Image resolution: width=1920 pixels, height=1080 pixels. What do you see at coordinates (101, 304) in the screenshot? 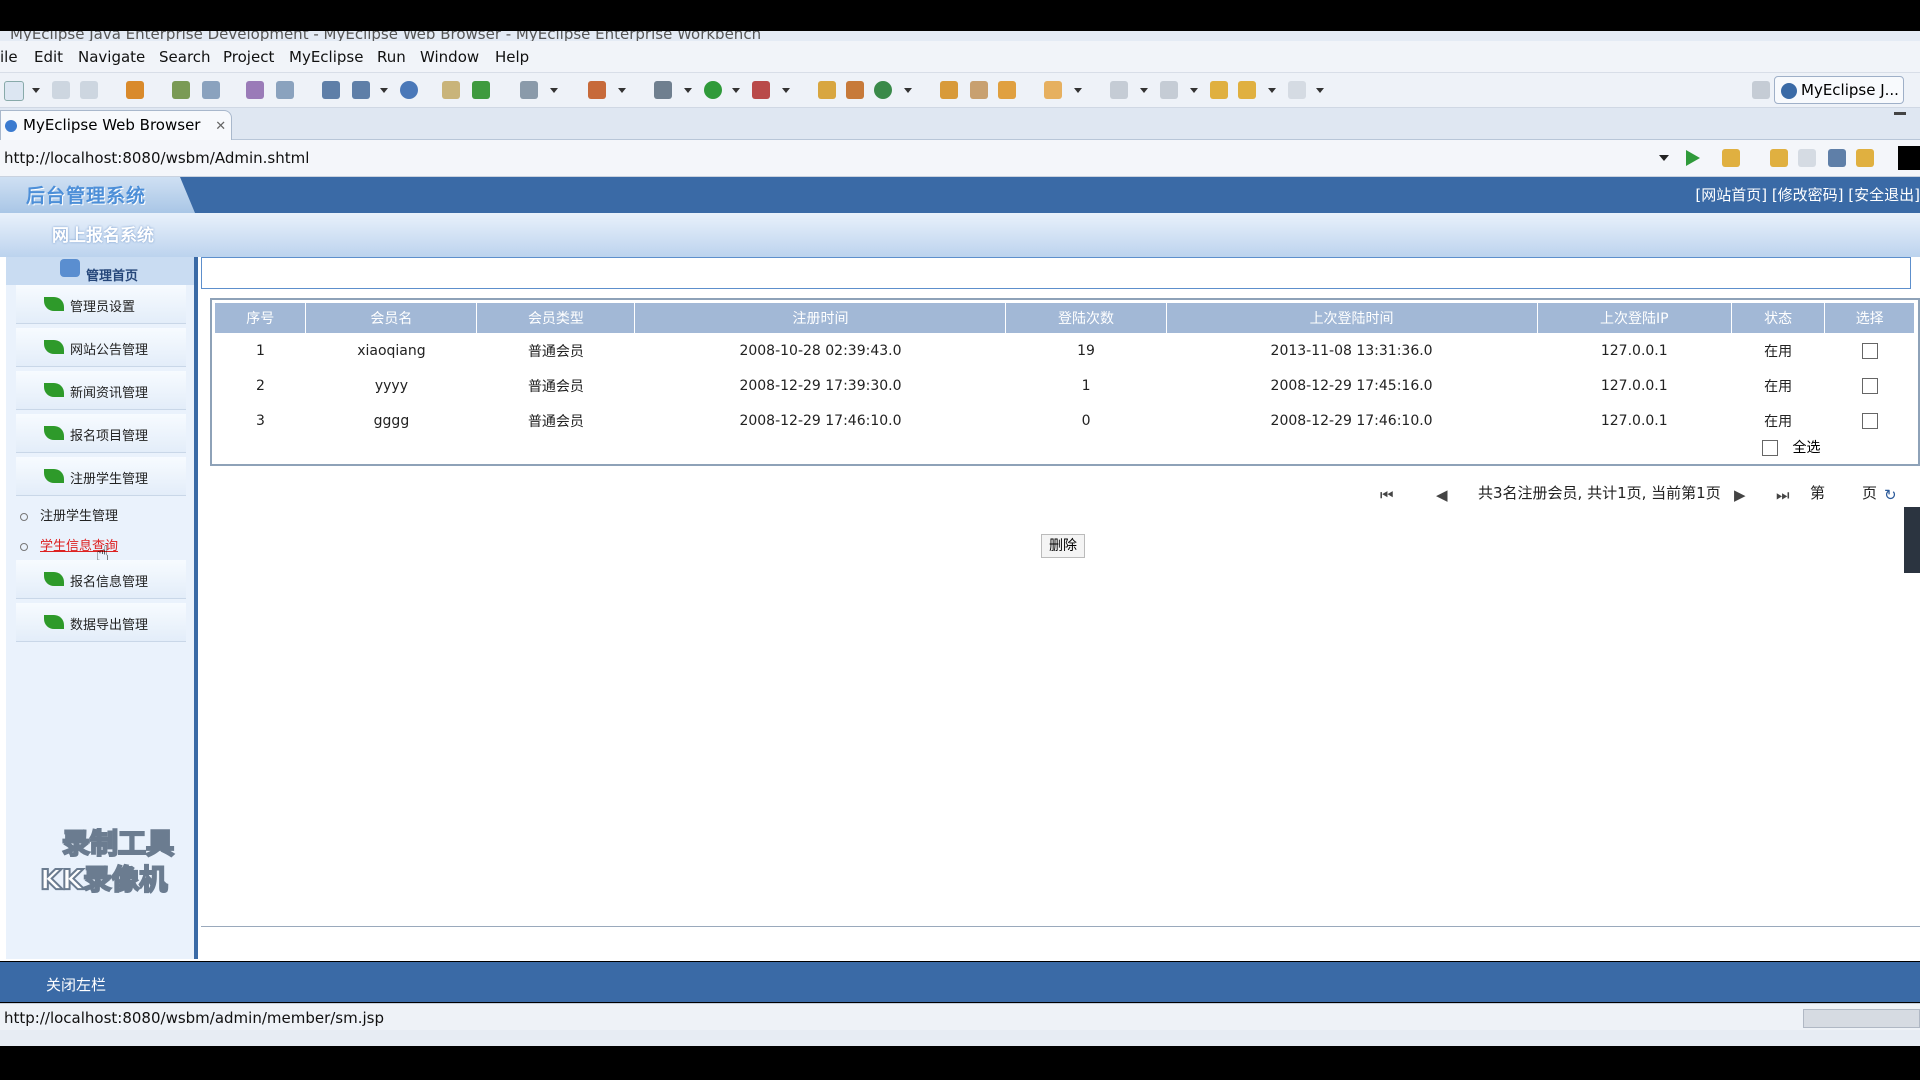
I see `sidebar-item-admin-settings: 管理员设置` at bounding box center [101, 304].